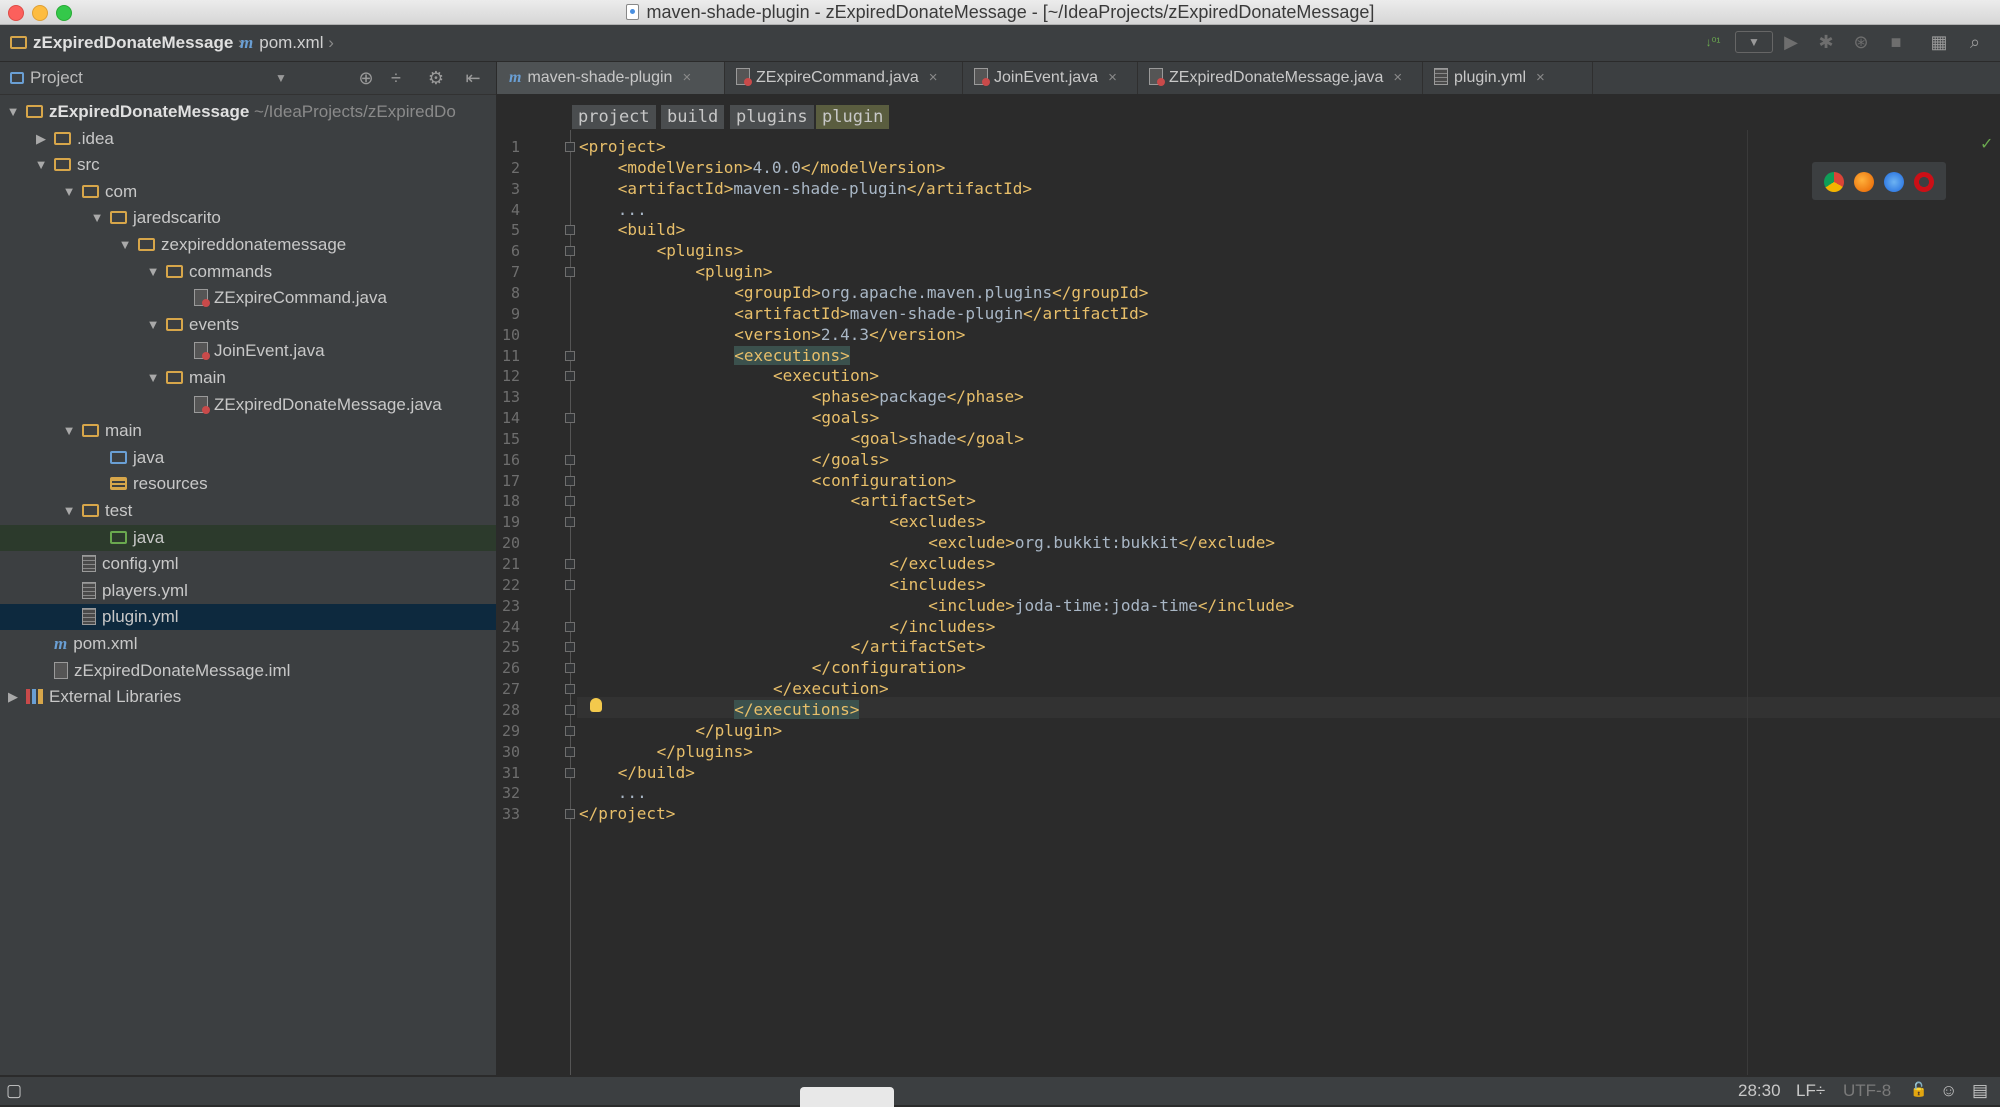 This screenshot has width=2000, height=1107. What do you see at coordinates (792, 355) in the screenshot?
I see `code-line: <executions>` at bounding box center [792, 355].